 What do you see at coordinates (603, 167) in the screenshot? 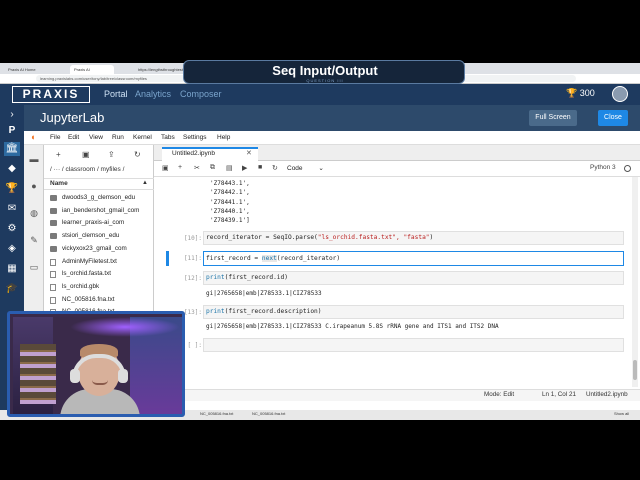
I see `kernel-name: Python 3` at bounding box center [603, 167].